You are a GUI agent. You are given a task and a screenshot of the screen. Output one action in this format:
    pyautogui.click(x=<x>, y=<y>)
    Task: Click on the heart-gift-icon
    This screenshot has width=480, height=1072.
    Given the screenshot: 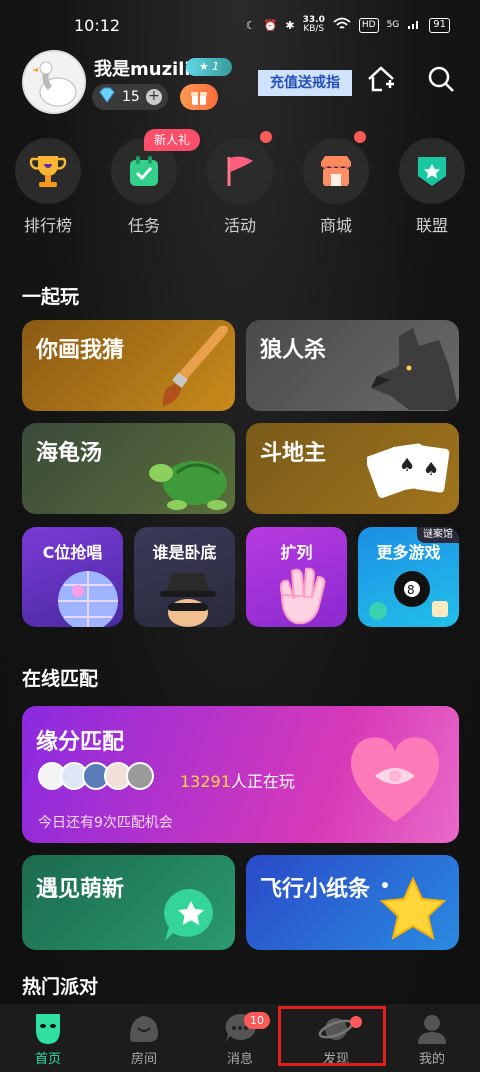 What is the action you would take?
    pyautogui.click(x=395, y=779)
    